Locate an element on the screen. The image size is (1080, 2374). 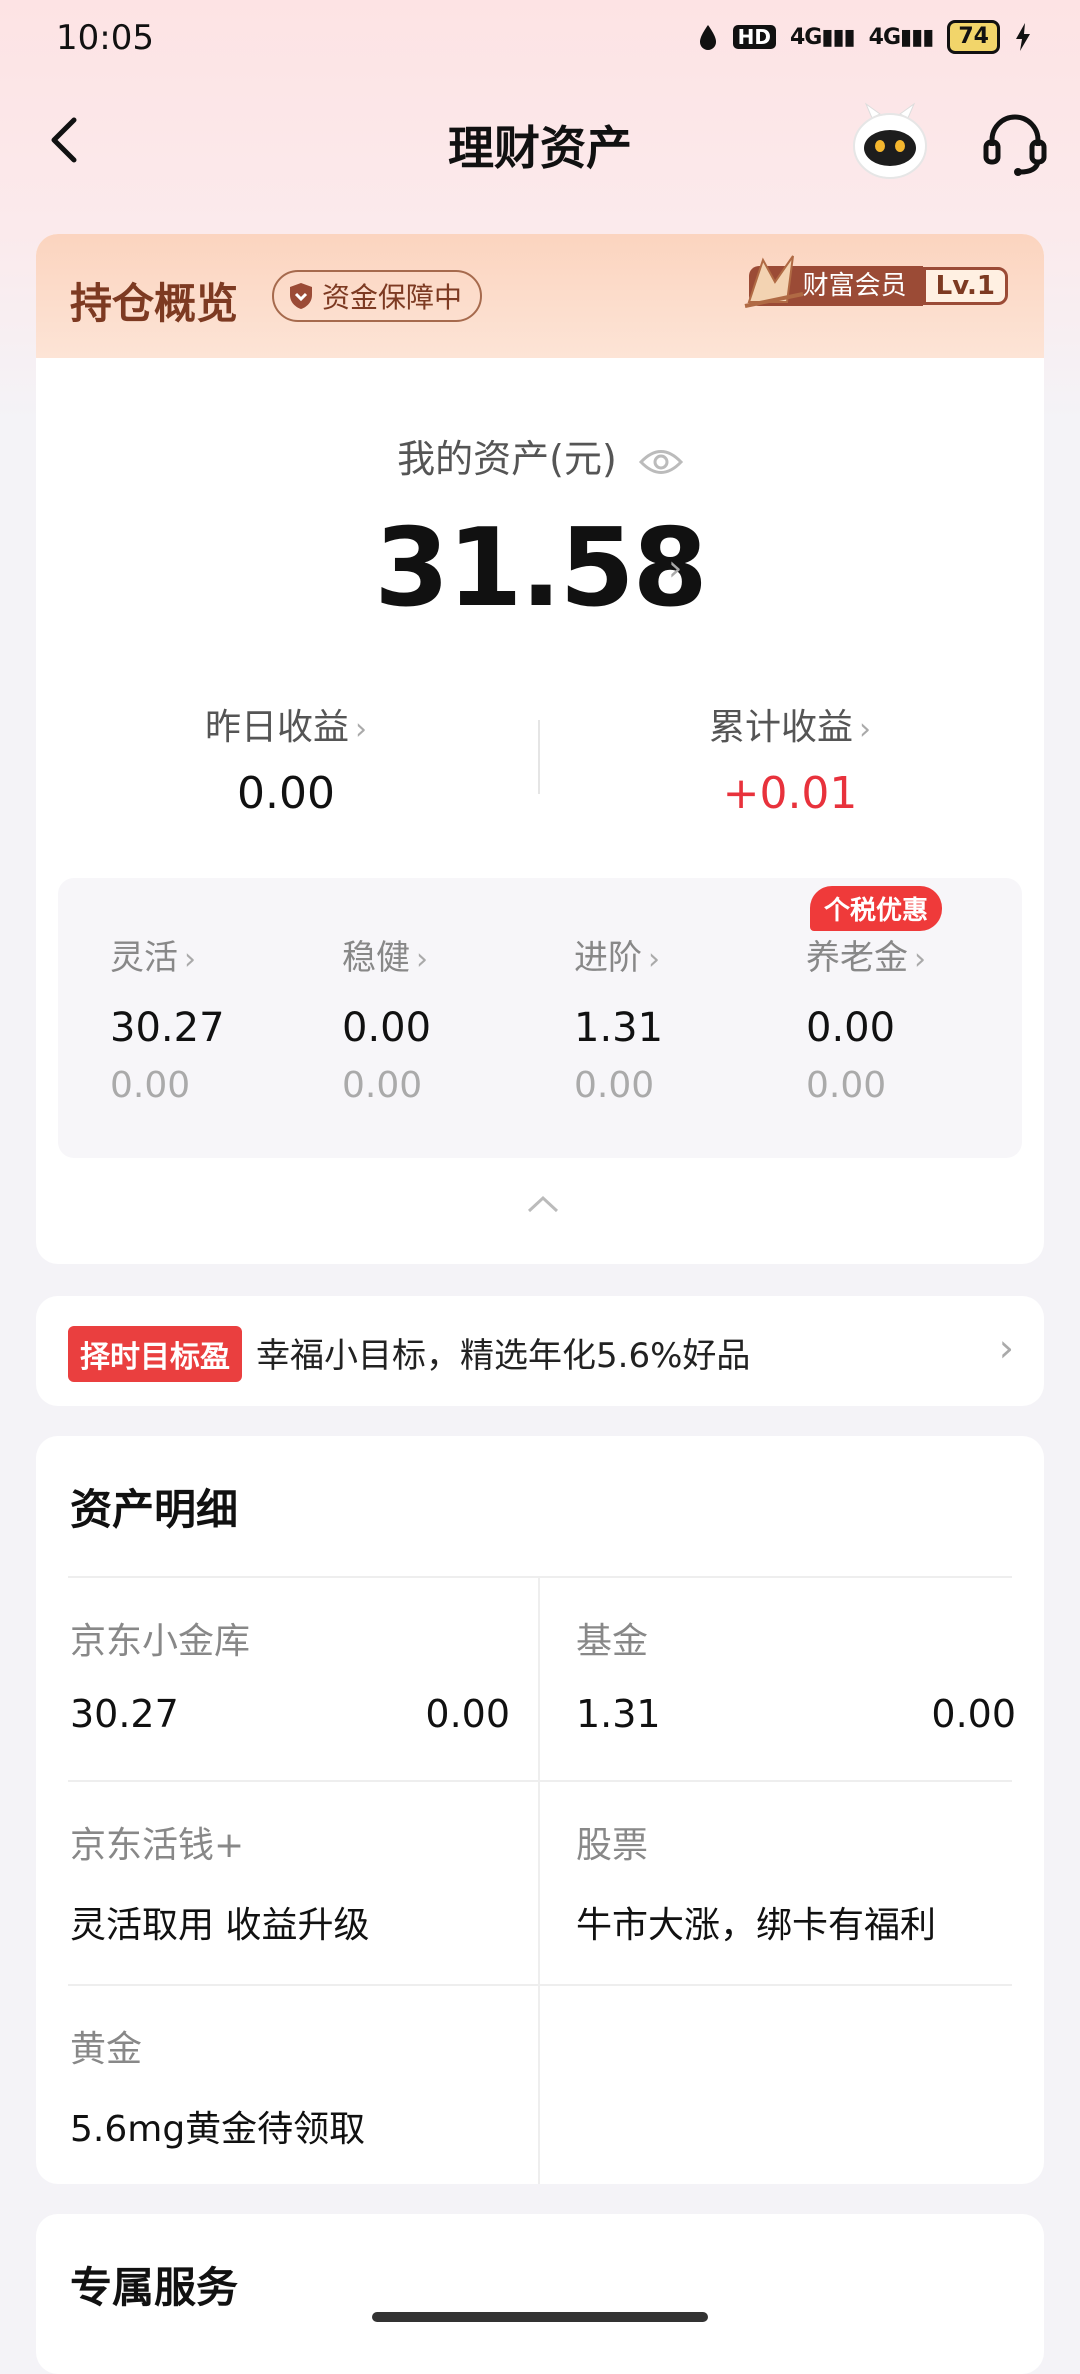
my-assets-label: 我的资产(元) is located at coordinates (540, 455).